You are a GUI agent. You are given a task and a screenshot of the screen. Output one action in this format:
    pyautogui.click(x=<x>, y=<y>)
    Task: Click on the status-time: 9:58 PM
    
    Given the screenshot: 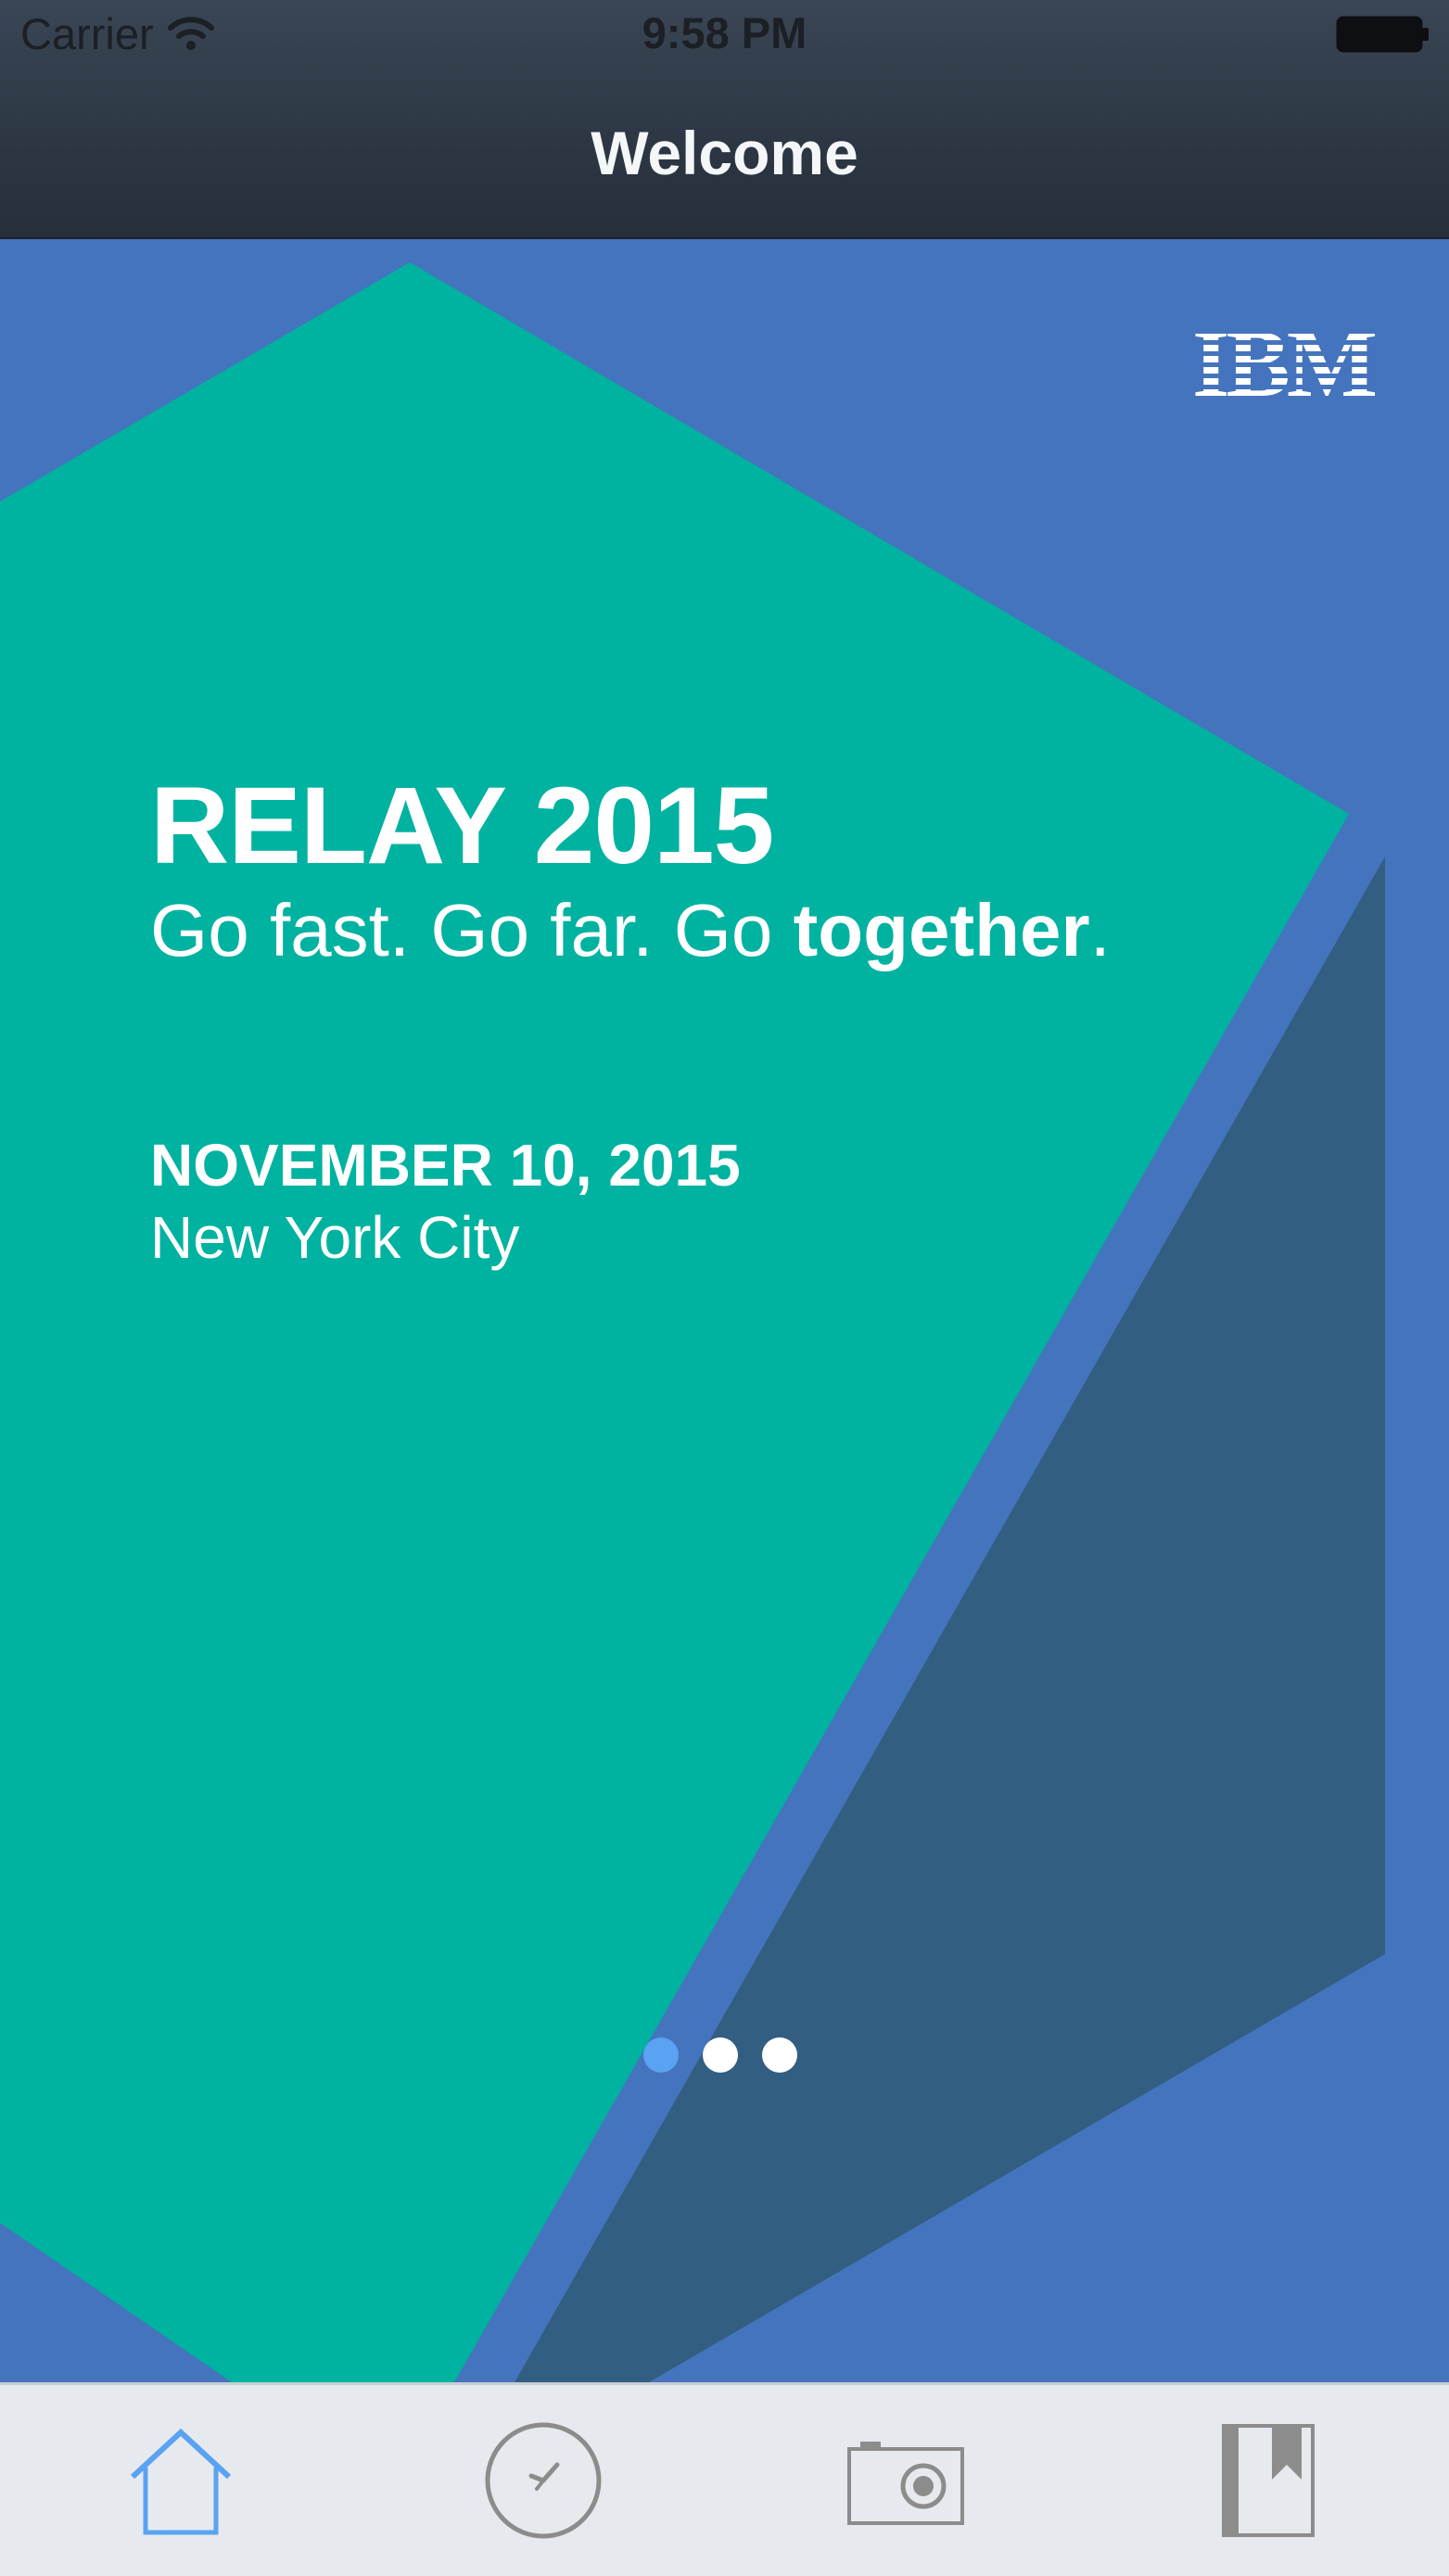 What is the action you would take?
    pyautogui.click(x=724, y=32)
    